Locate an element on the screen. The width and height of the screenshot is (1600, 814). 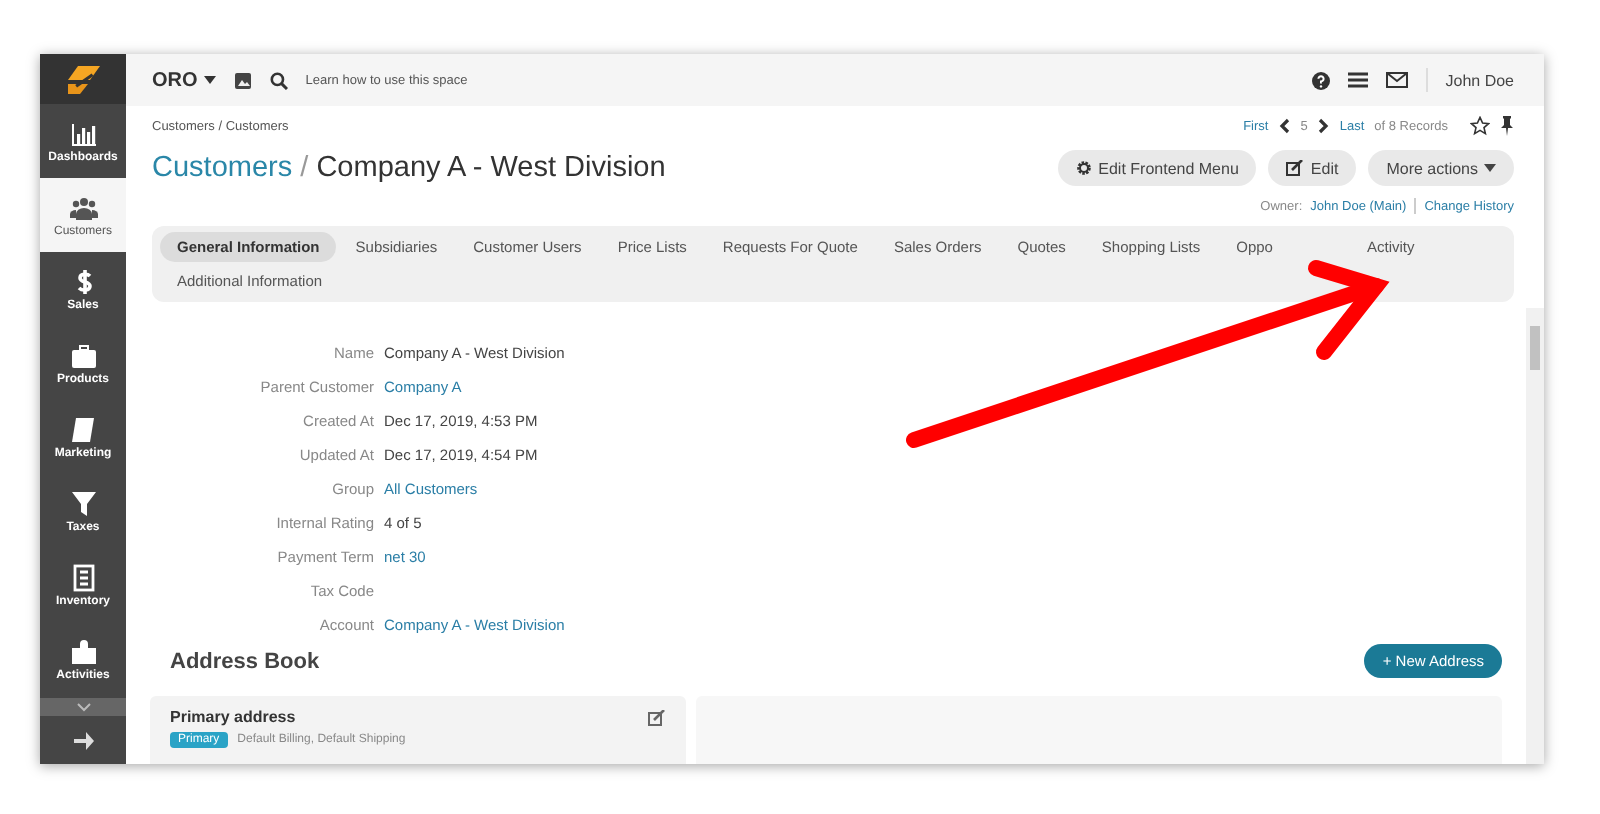
more-actions-button: More actions is located at coordinates (1441, 168).